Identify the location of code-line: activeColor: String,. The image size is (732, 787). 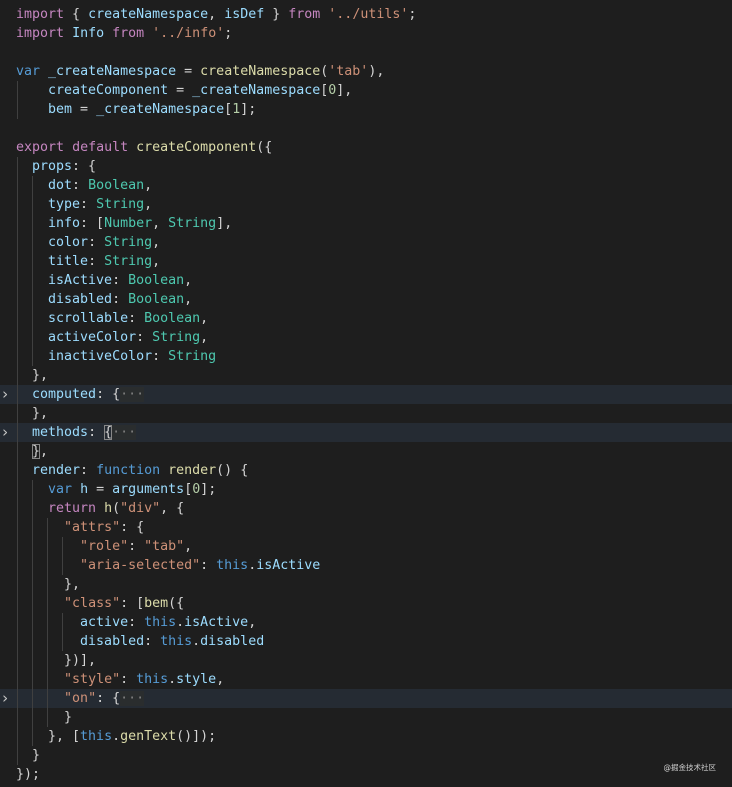
(366, 337).